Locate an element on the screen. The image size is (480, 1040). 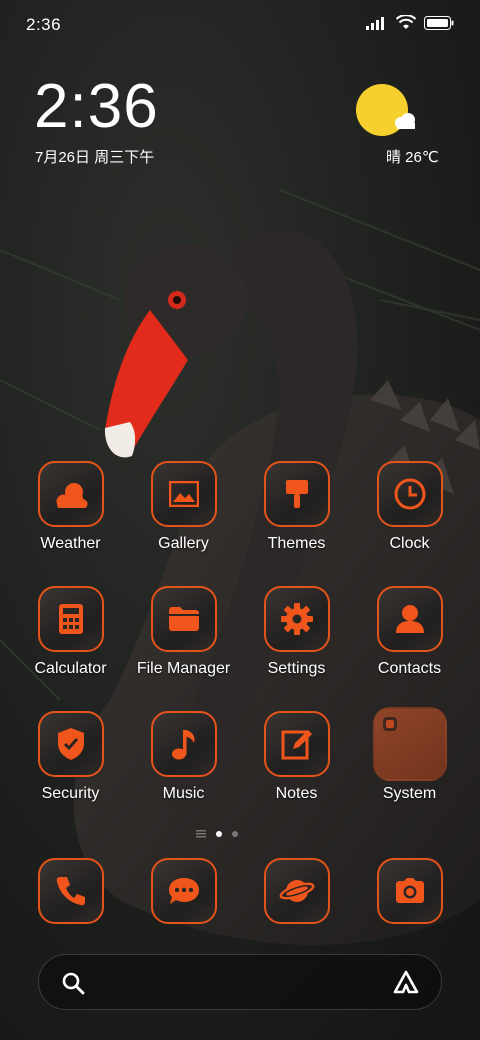
clock-widget-time: 2:36 is located at coordinates (96, 107).